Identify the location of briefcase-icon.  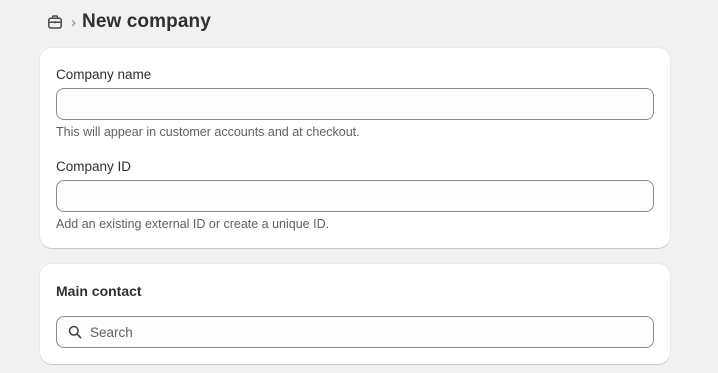
(55, 22).